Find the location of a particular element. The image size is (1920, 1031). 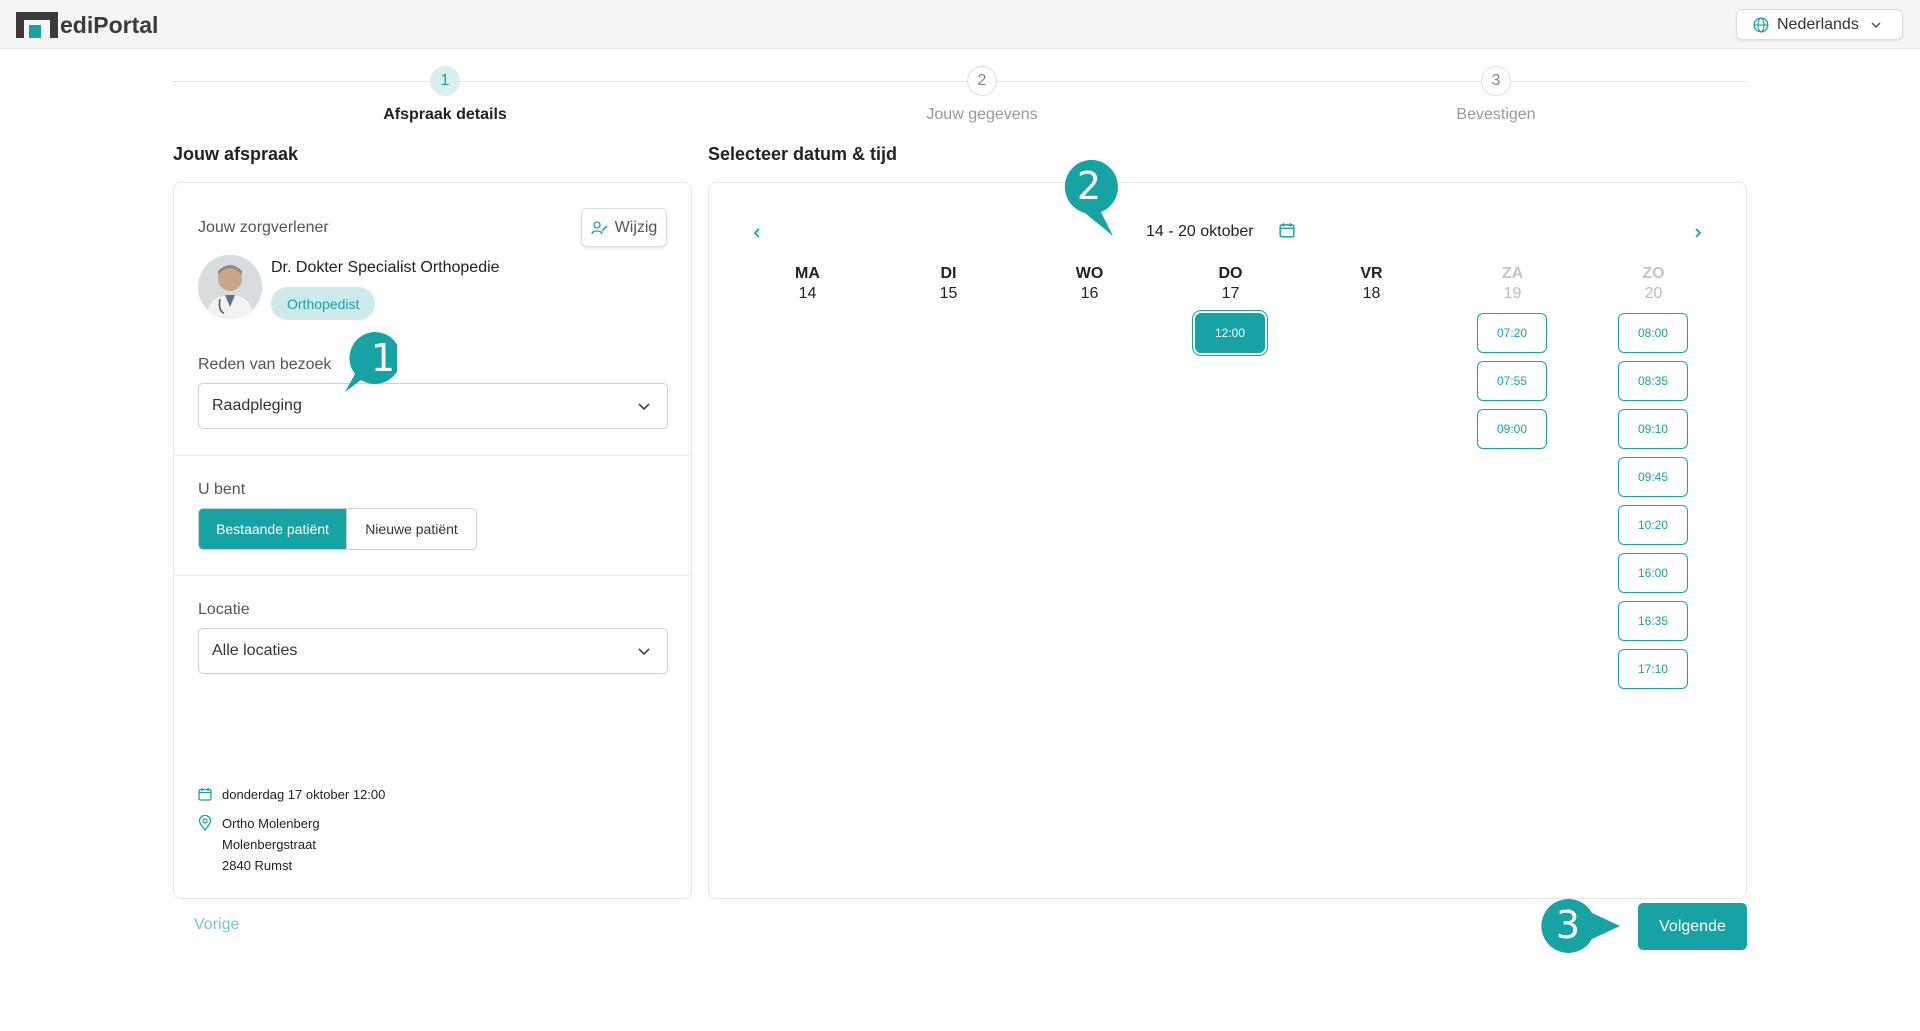

summary-street: Molenbergstraat is located at coordinates (269, 844).